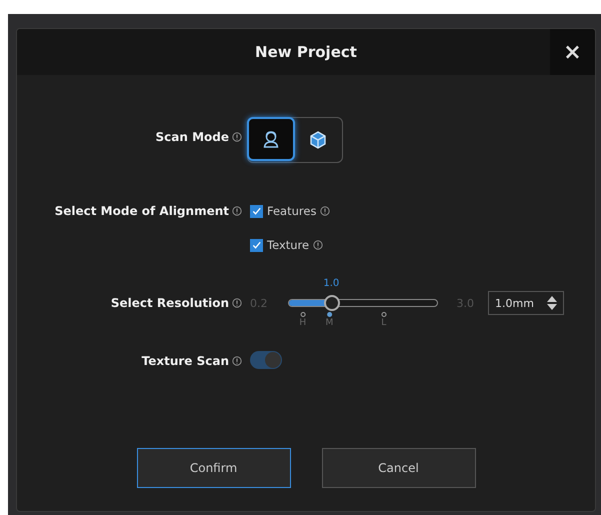 The height and width of the screenshot is (515, 601). Describe the element at coordinates (169, 303) in the screenshot. I see `resolution-label: Select Resolution` at that location.